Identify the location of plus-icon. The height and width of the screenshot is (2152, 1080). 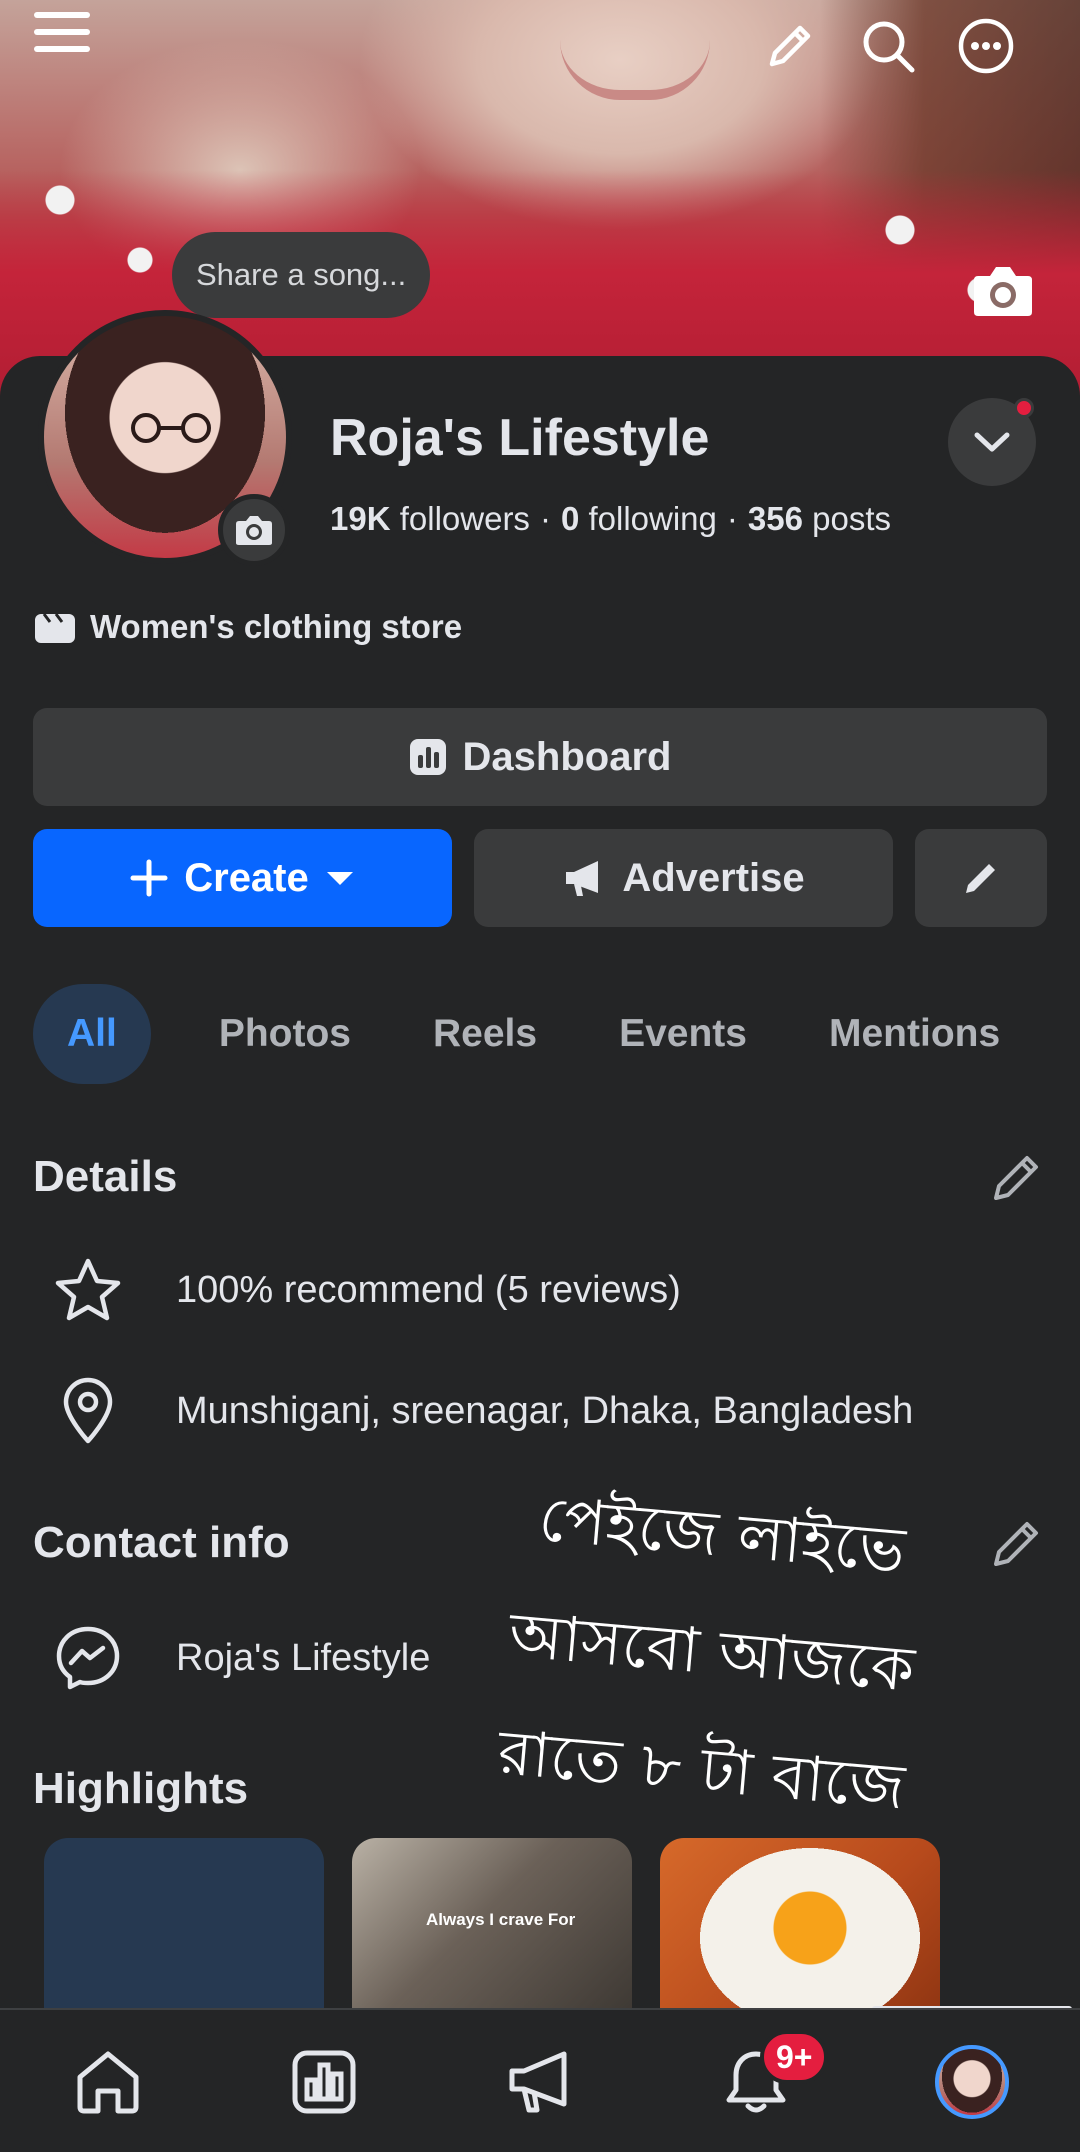
(149, 878).